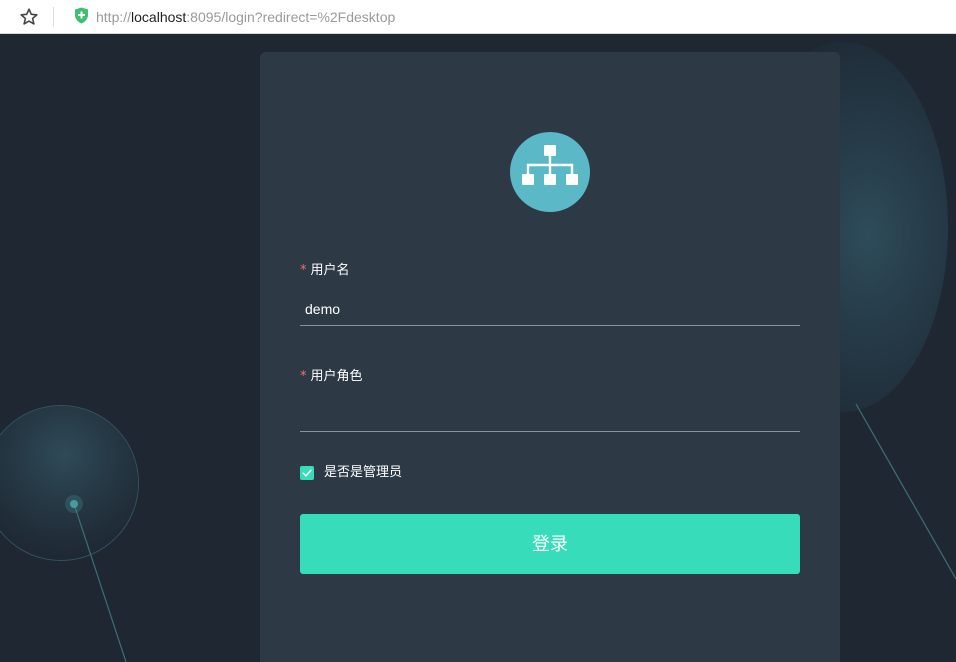  Describe the element at coordinates (291, 17) in the screenshot. I see `url-path: :8095/login?redirect=%2Fdesktop` at that location.